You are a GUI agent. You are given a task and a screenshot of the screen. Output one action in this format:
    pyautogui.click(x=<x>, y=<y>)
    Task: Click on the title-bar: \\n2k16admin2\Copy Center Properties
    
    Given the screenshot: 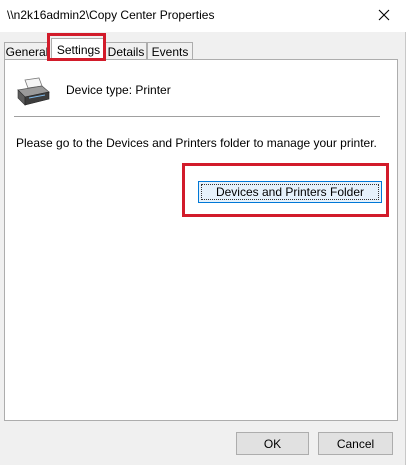 What is the action you would take?
    pyautogui.click(x=203, y=16)
    